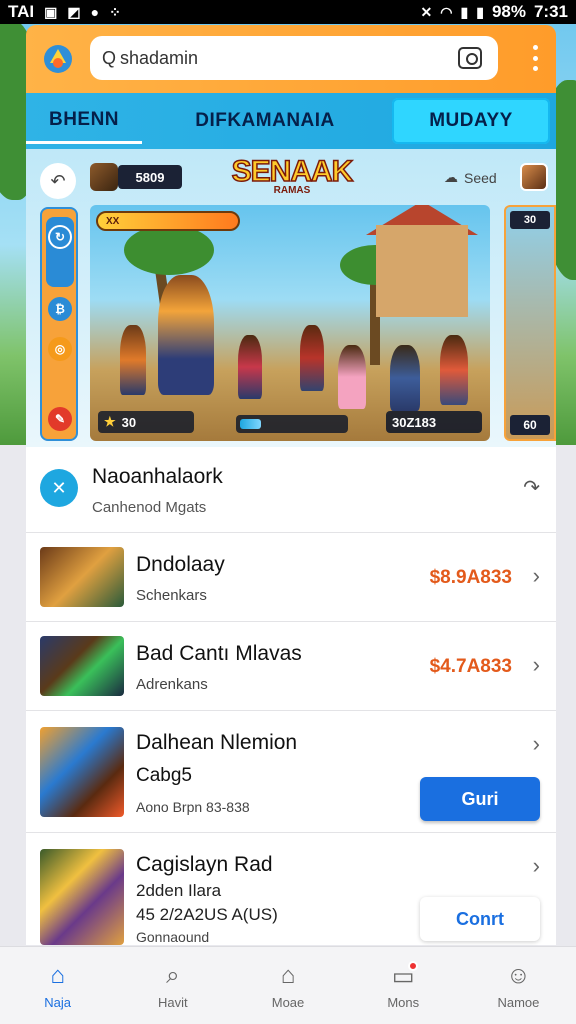 The width and height of the screenshot is (576, 1024). What do you see at coordinates (60, 309) in the screenshot?
I see `blue-token-icon: ₿` at bounding box center [60, 309].